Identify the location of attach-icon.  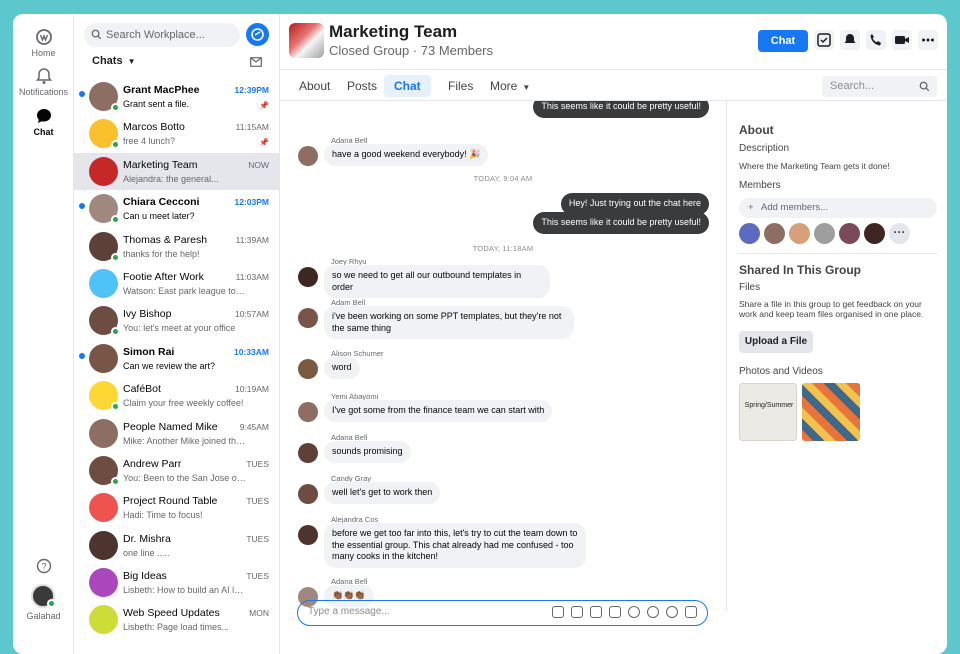
(558, 612).